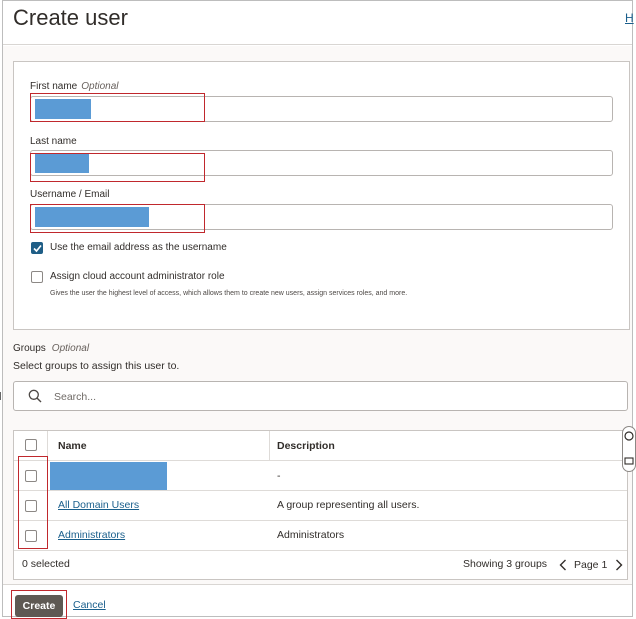 The image size is (636, 619). What do you see at coordinates (591, 565) in the screenshot?
I see `page-indicator: Page 1` at bounding box center [591, 565].